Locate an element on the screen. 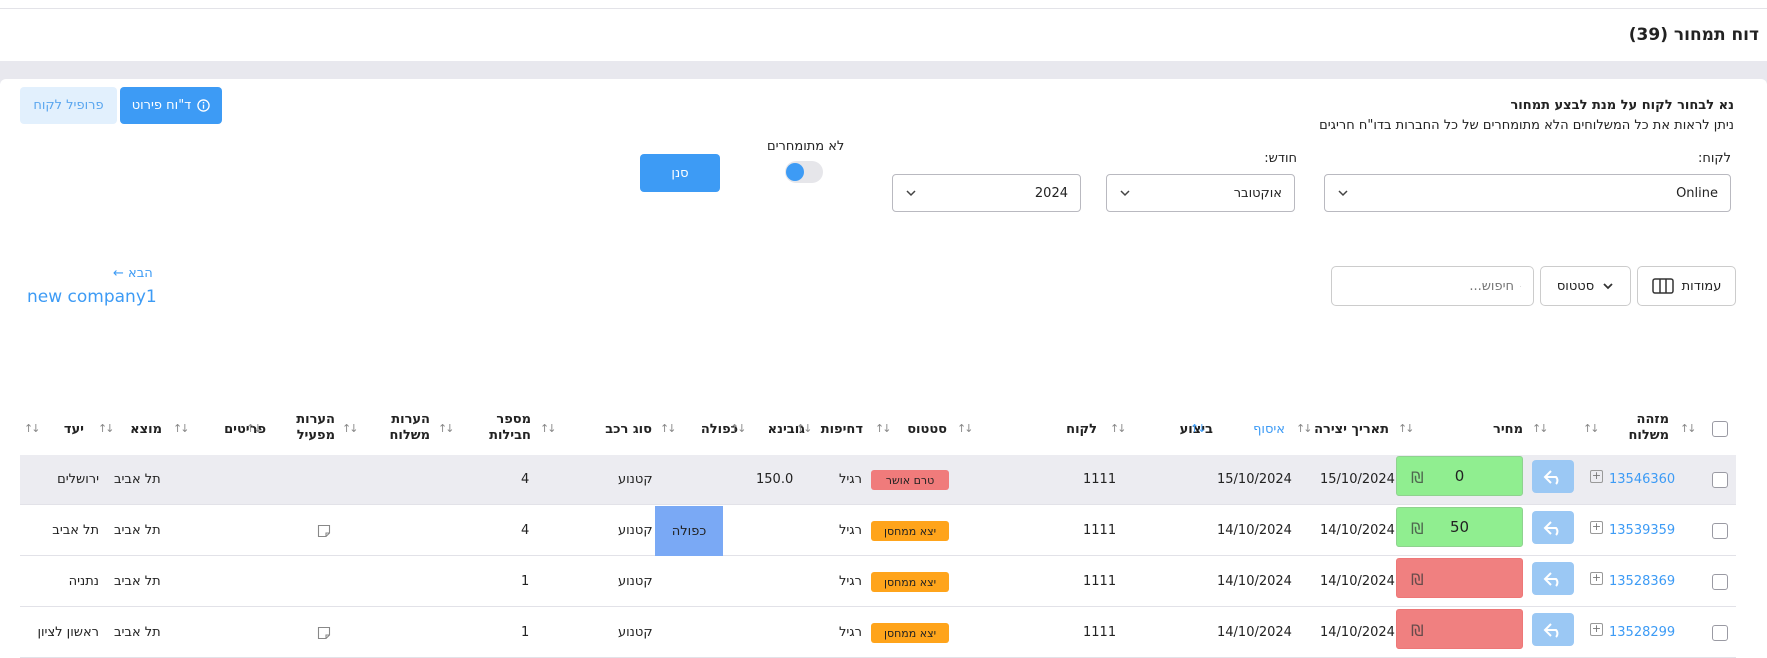  shipment-id-link: 13546360 is located at coordinates (1642, 479).